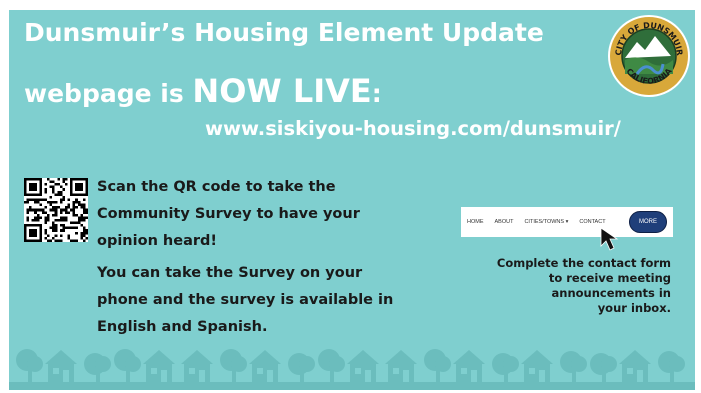 The height and width of the screenshot is (393, 701). I want to click on survey-line-2: phone and the survey is available in, so click(245, 300).